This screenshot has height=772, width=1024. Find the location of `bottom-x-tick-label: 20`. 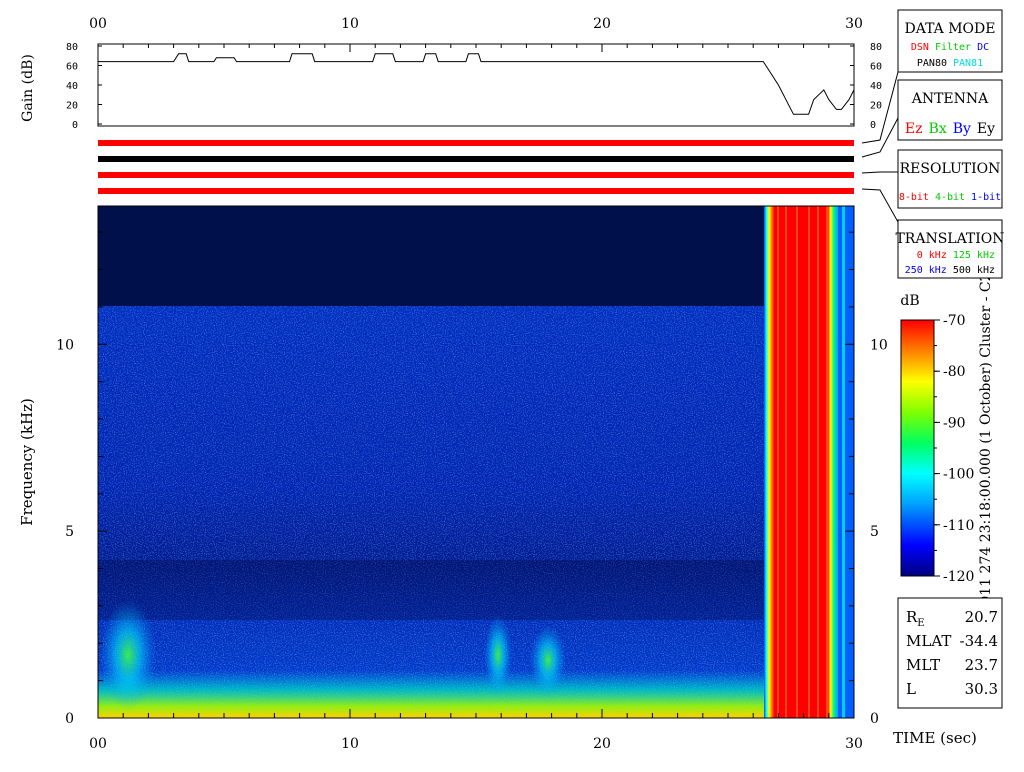

bottom-x-tick-label: 20 is located at coordinates (602, 744).